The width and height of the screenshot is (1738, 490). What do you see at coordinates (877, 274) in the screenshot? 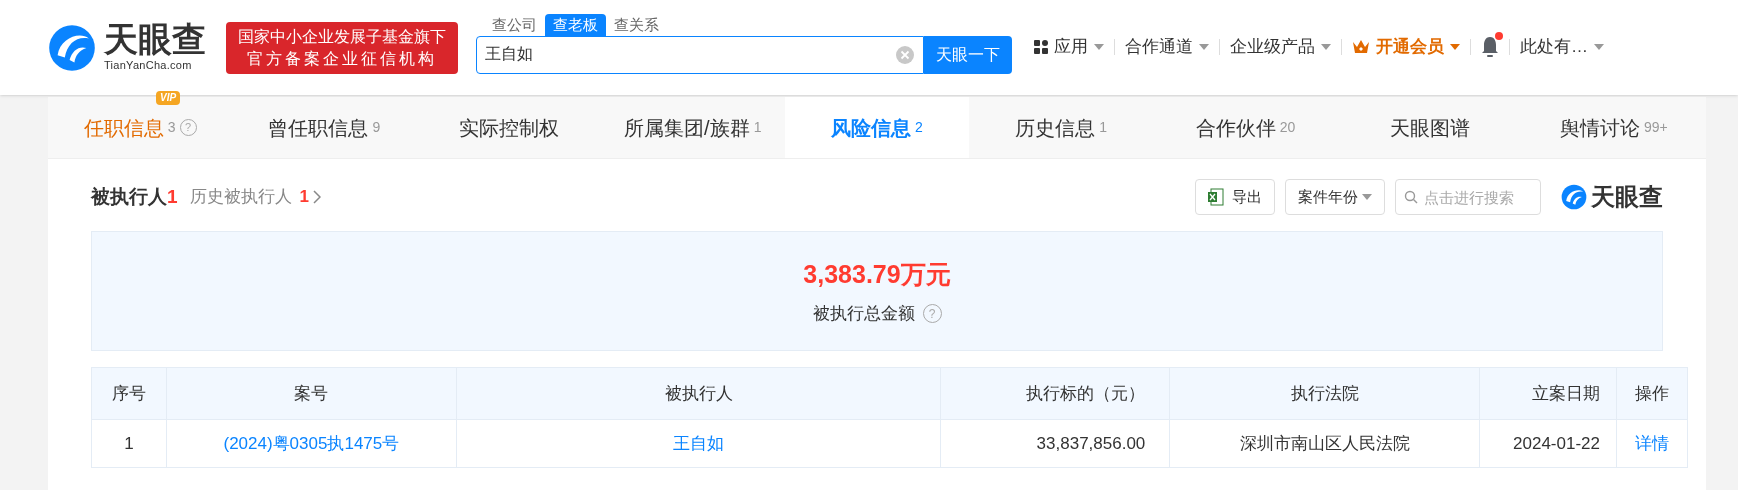
I see `total-amount: 3,383.79万元` at bounding box center [877, 274].